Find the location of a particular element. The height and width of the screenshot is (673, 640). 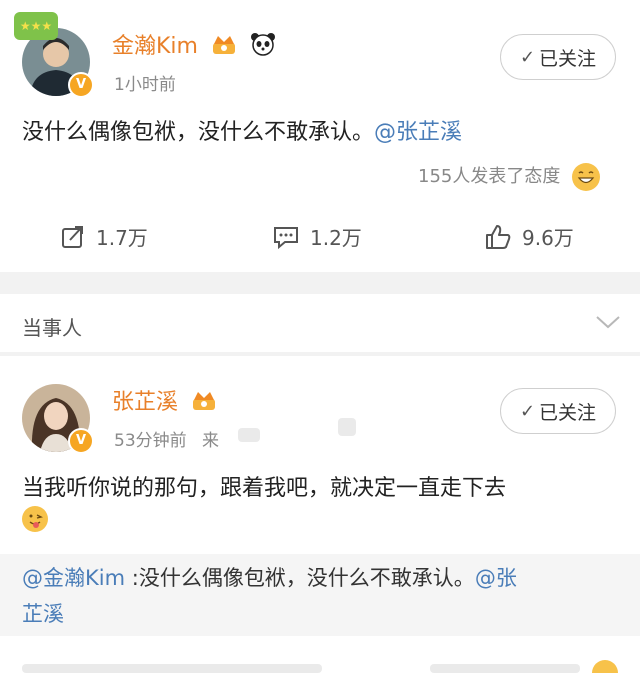

post-text: 当我听你说的那句，跟着我吧，就决定一直走下去 is located at coordinates (264, 488).